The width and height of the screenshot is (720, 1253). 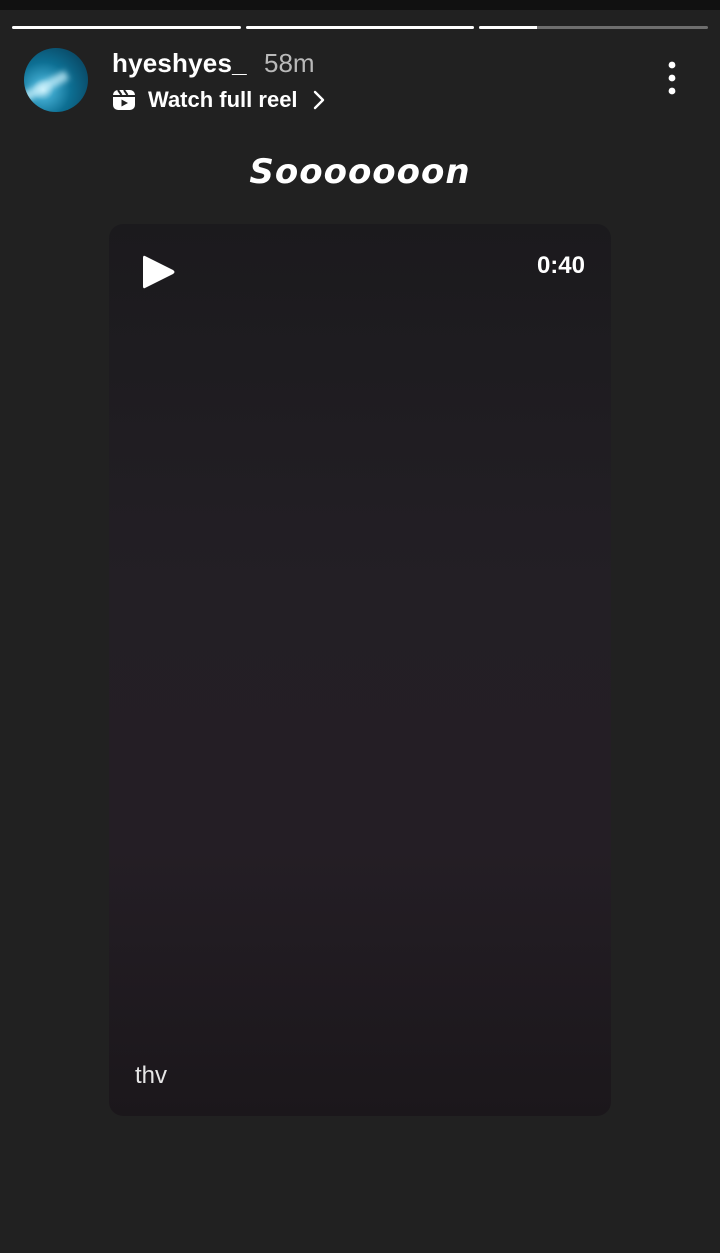 I want to click on username: hyeshyes_, so click(x=179, y=63).